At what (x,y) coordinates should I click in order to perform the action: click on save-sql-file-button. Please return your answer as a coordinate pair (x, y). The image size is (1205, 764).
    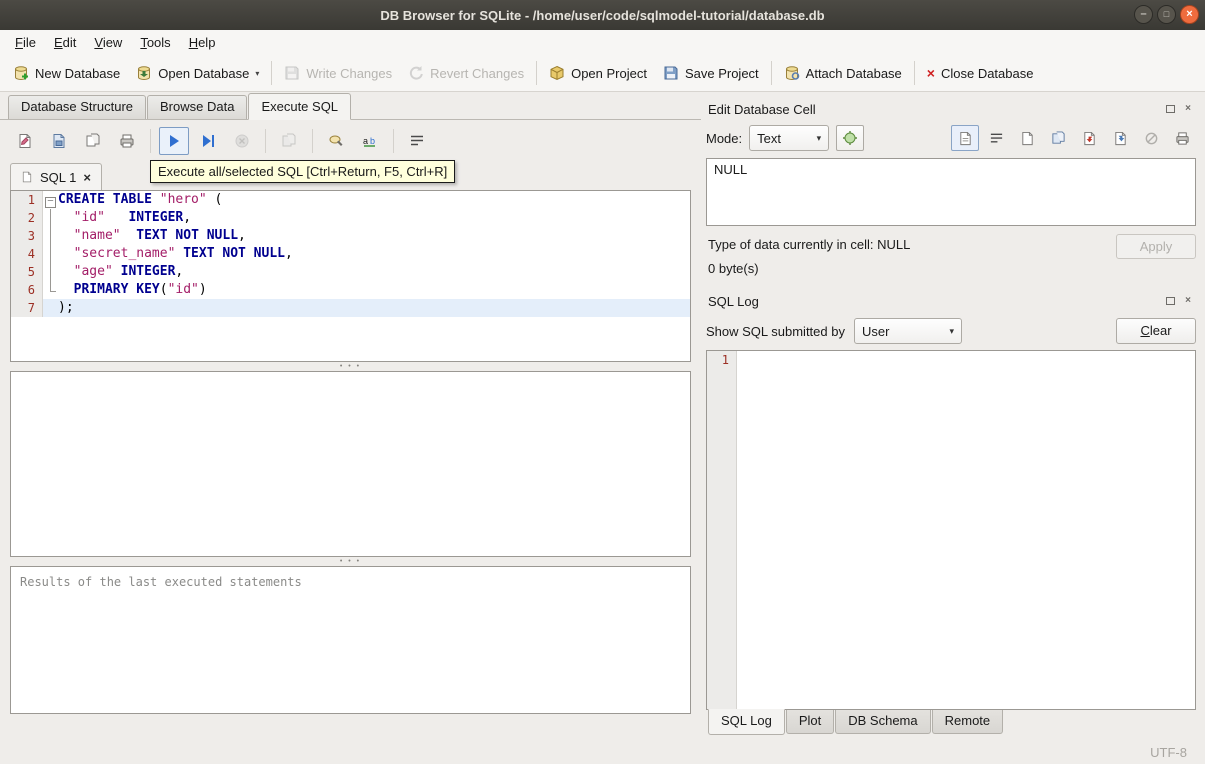
    Looking at the image, I should click on (59, 141).